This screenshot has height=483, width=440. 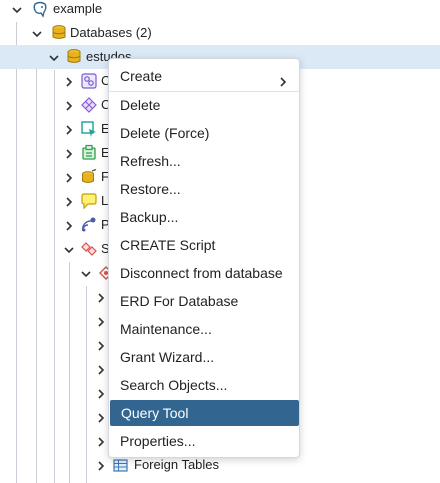 I want to click on tree-node-server: example, so click(x=220, y=10).